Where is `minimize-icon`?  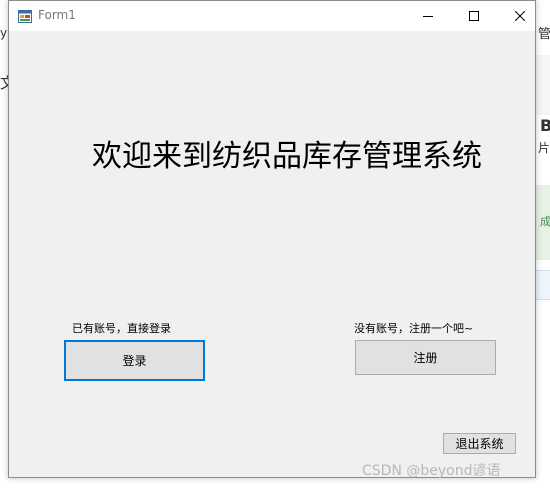
minimize-icon is located at coordinates (428, 16).